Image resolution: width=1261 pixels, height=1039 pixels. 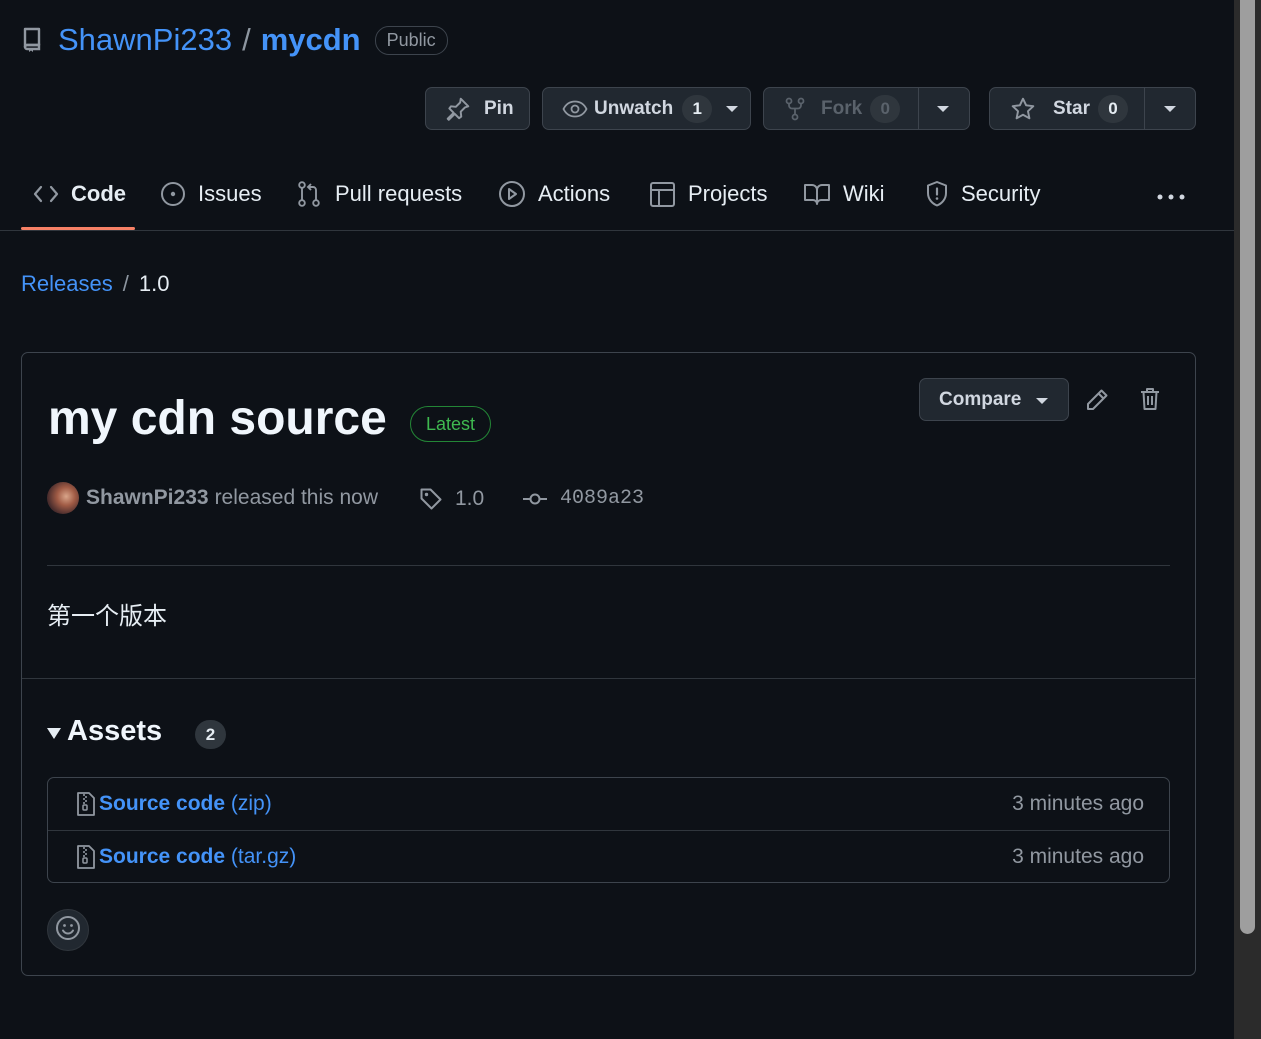 What do you see at coordinates (1097, 402) in the screenshot?
I see `pencil-icon` at bounding box center [1097, 402].